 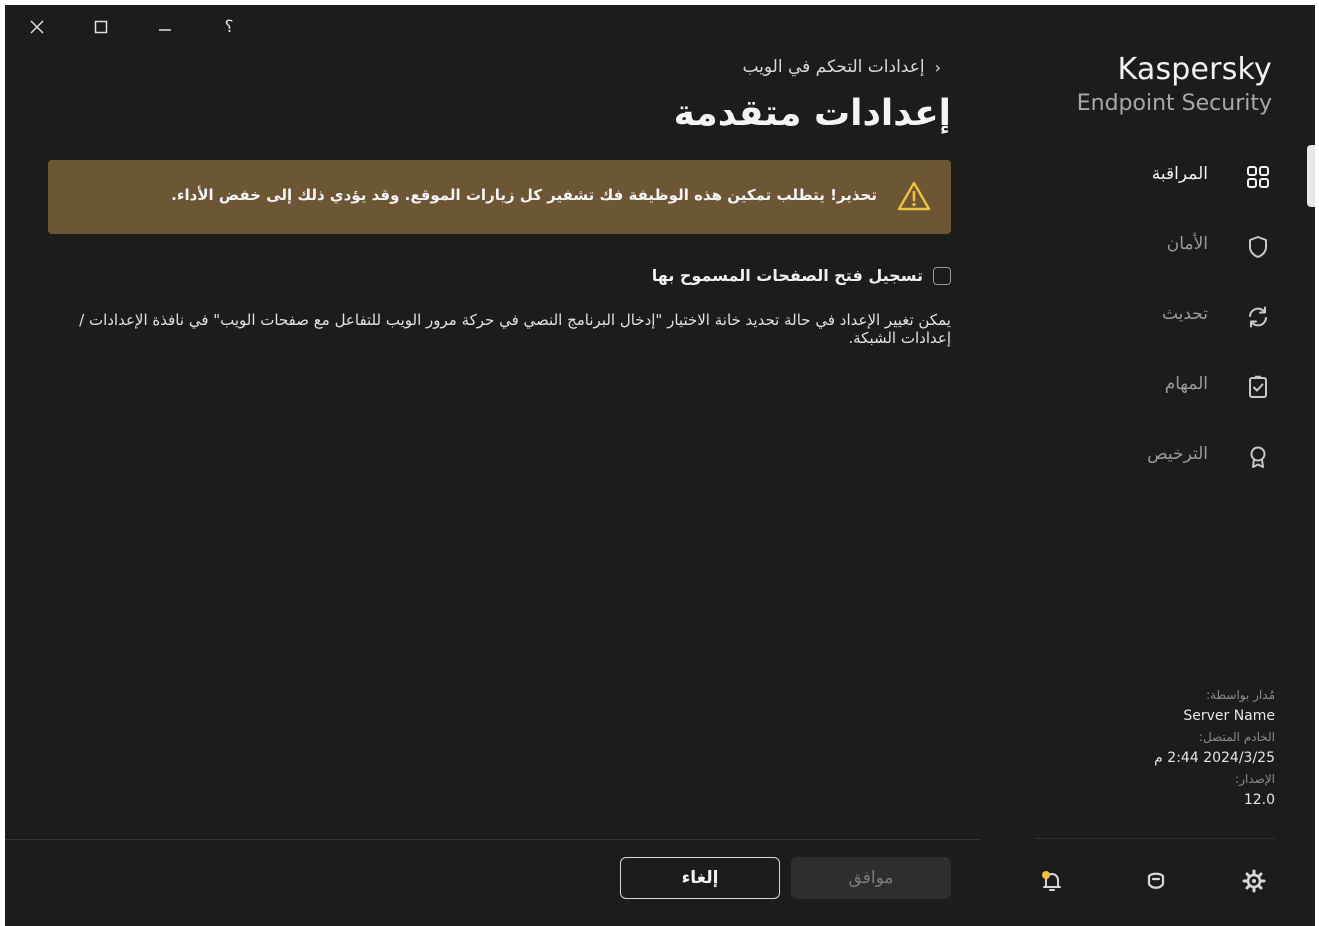 I want to click on help-button: ؟, so click(x=229, y=27).